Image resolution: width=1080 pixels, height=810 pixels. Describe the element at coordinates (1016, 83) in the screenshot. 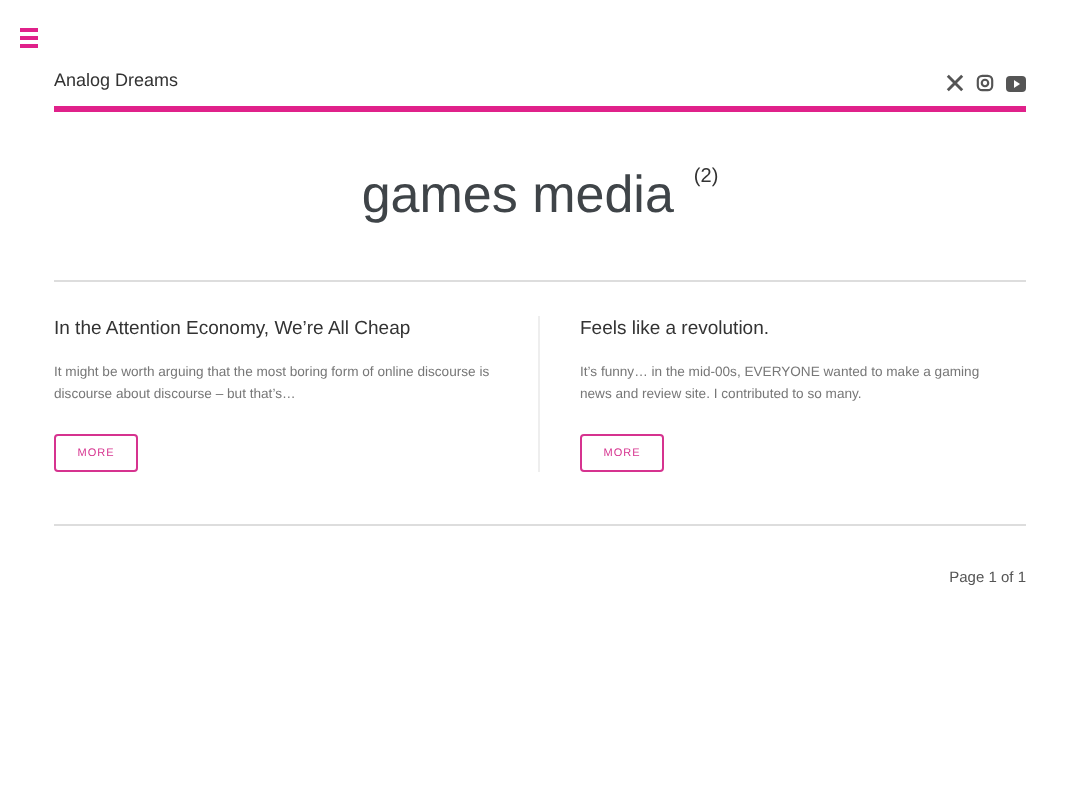

I see `play-icon` at that location.